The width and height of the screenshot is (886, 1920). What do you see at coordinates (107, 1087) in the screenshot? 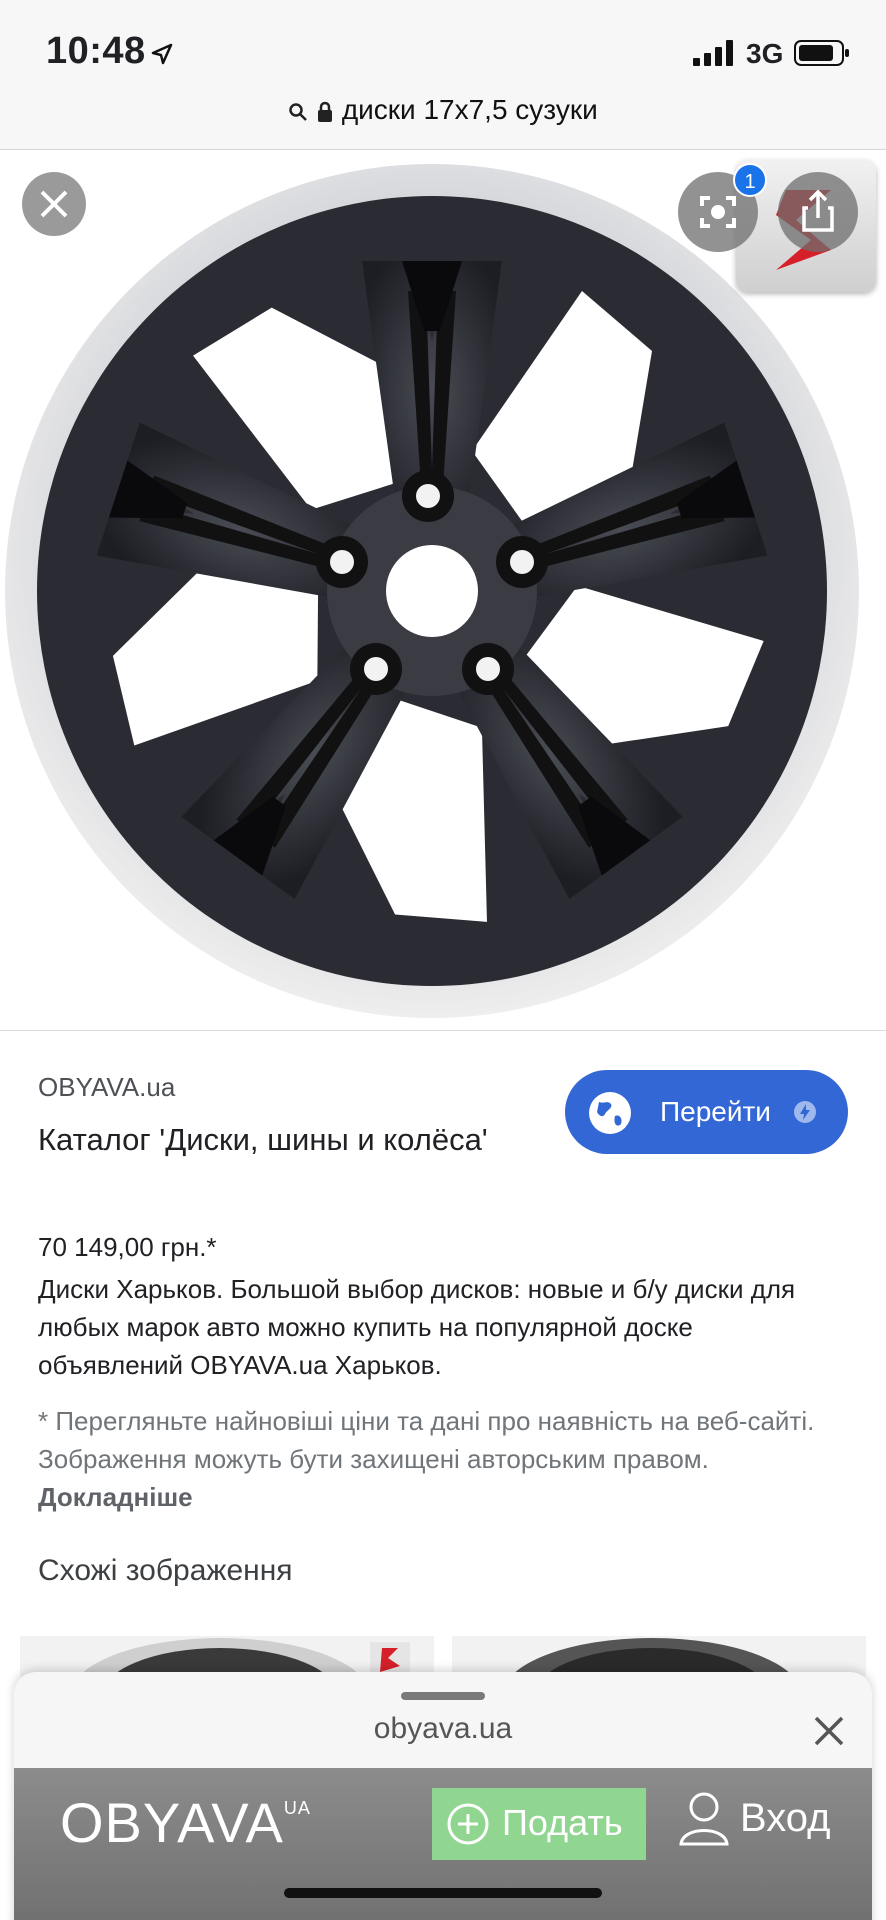
I see `result-source: OBYAVA.ua` at bounding box center [107, 1087].